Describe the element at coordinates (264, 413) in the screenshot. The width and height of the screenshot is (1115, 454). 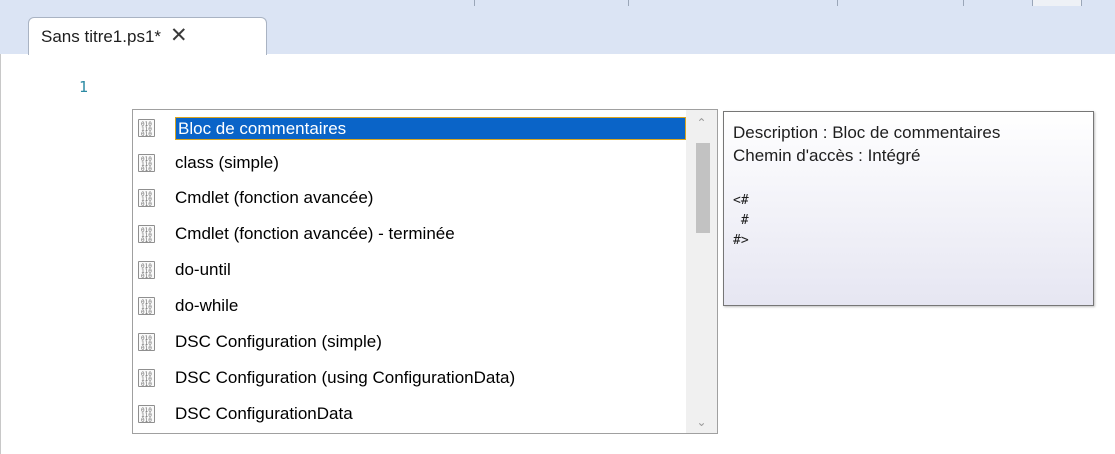
I see `list-item-label: DSC ConfigurationData` at that location.